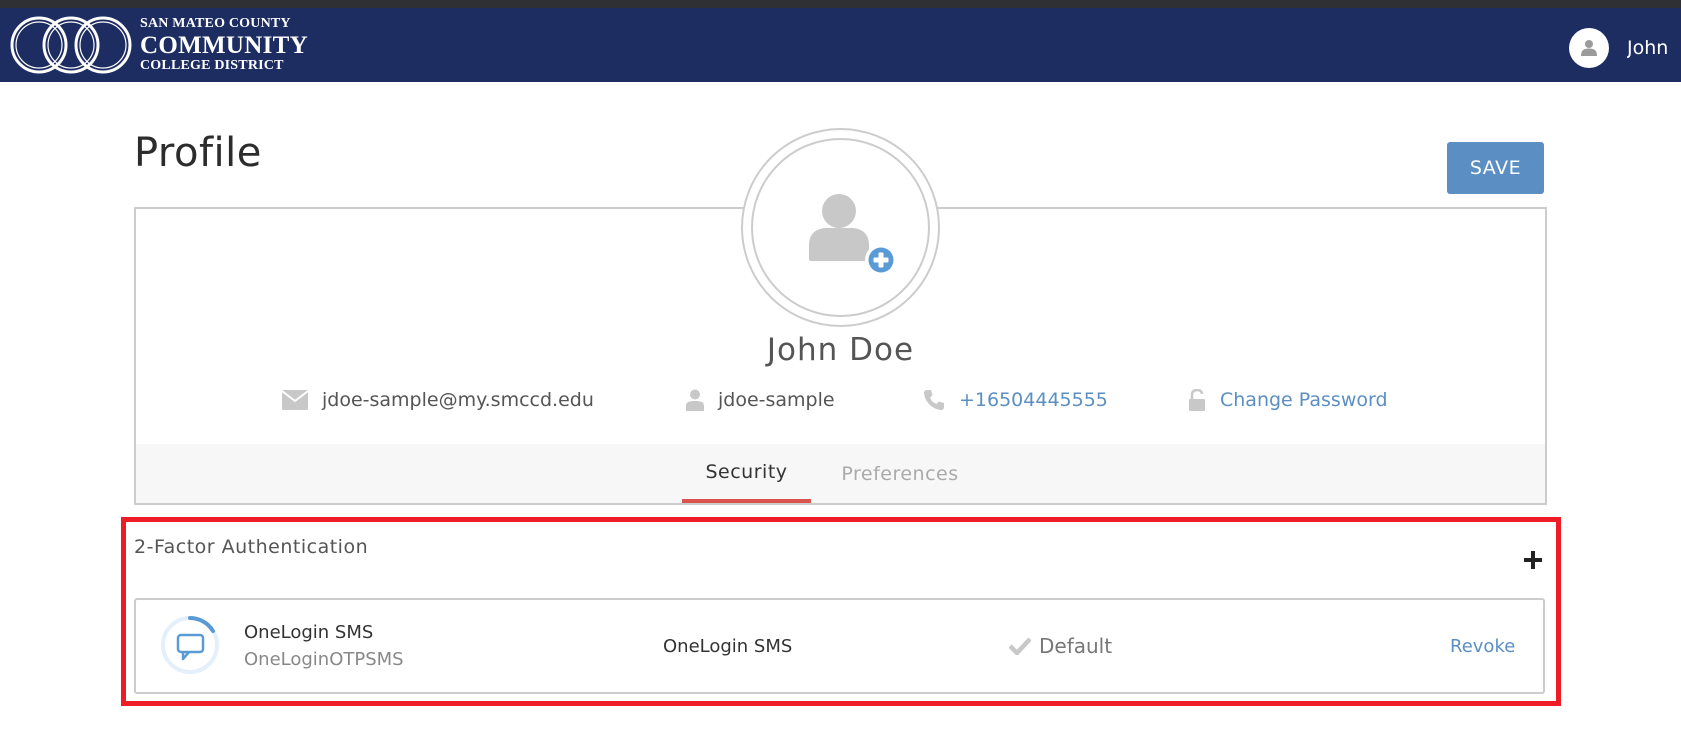 The width and height of the screenshot is (1681, 741). What do you see at coordinates (251, 547) in the screenshot?
I see `two-factor-title: 2-Factor Authentication` at bounding box center [251, 547].